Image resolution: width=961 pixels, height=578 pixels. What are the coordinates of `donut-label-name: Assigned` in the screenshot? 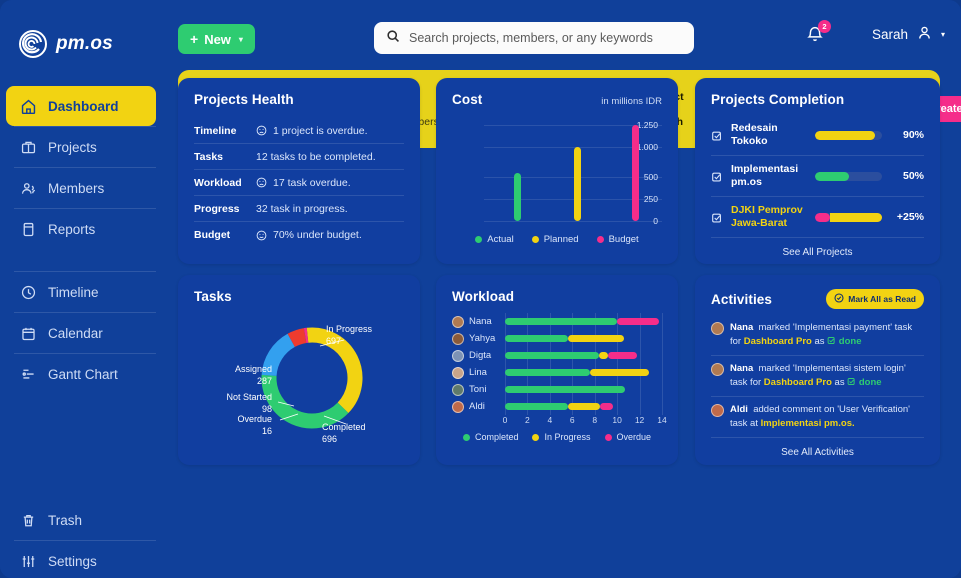 It's located at (253, 369).